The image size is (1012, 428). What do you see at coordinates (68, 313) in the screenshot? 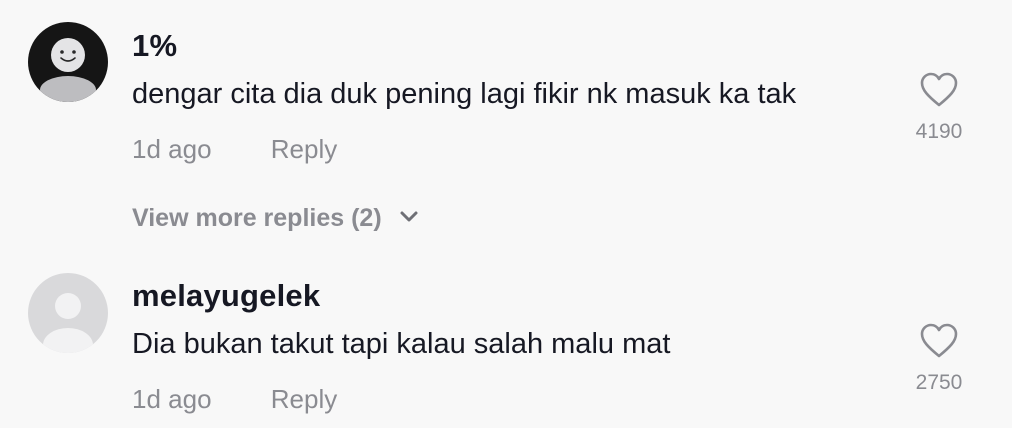
I see `default-user-avatar-icon` at bounding box center [68, 313].